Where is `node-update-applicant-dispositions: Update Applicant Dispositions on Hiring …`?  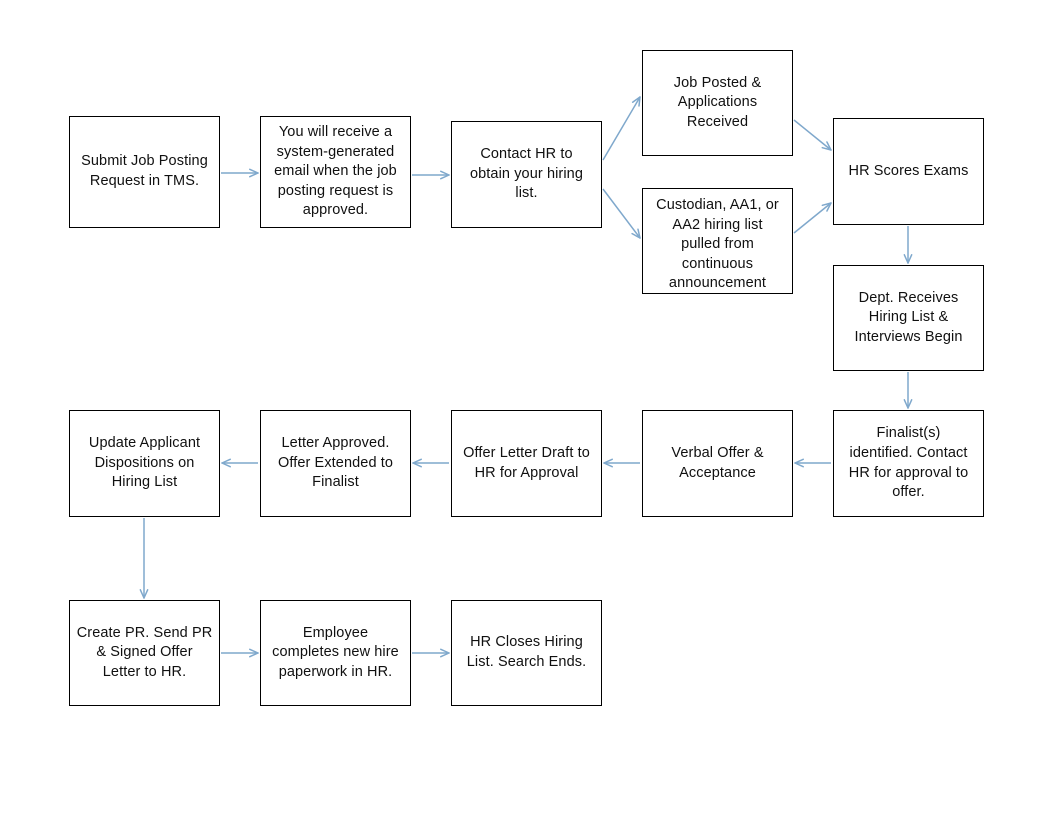
node-update-applicant-dispositions: Update Applicant Dispositions on Hiring … is located at coordinates (144, 463).